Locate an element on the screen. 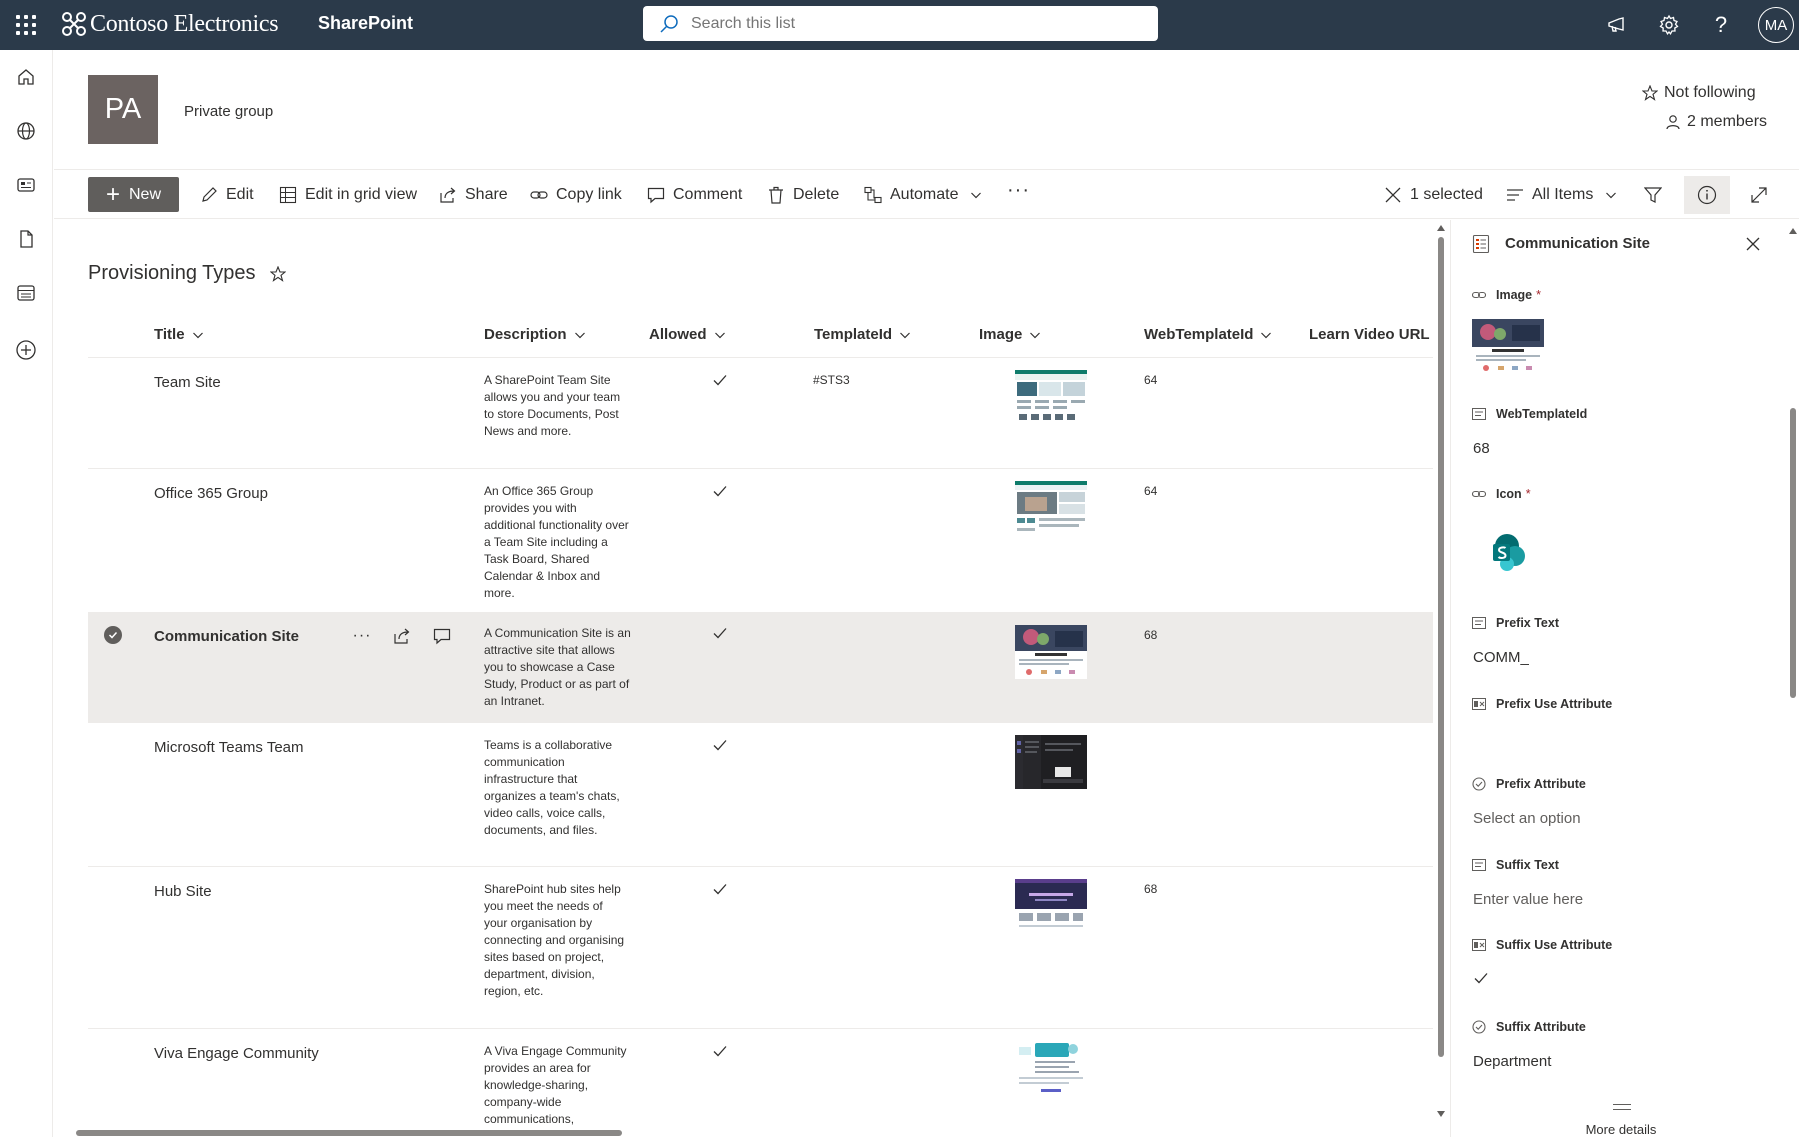 This screenshot has width=1799, height=1137. field-image-thumbnail is located at coordinates (1508, 347).